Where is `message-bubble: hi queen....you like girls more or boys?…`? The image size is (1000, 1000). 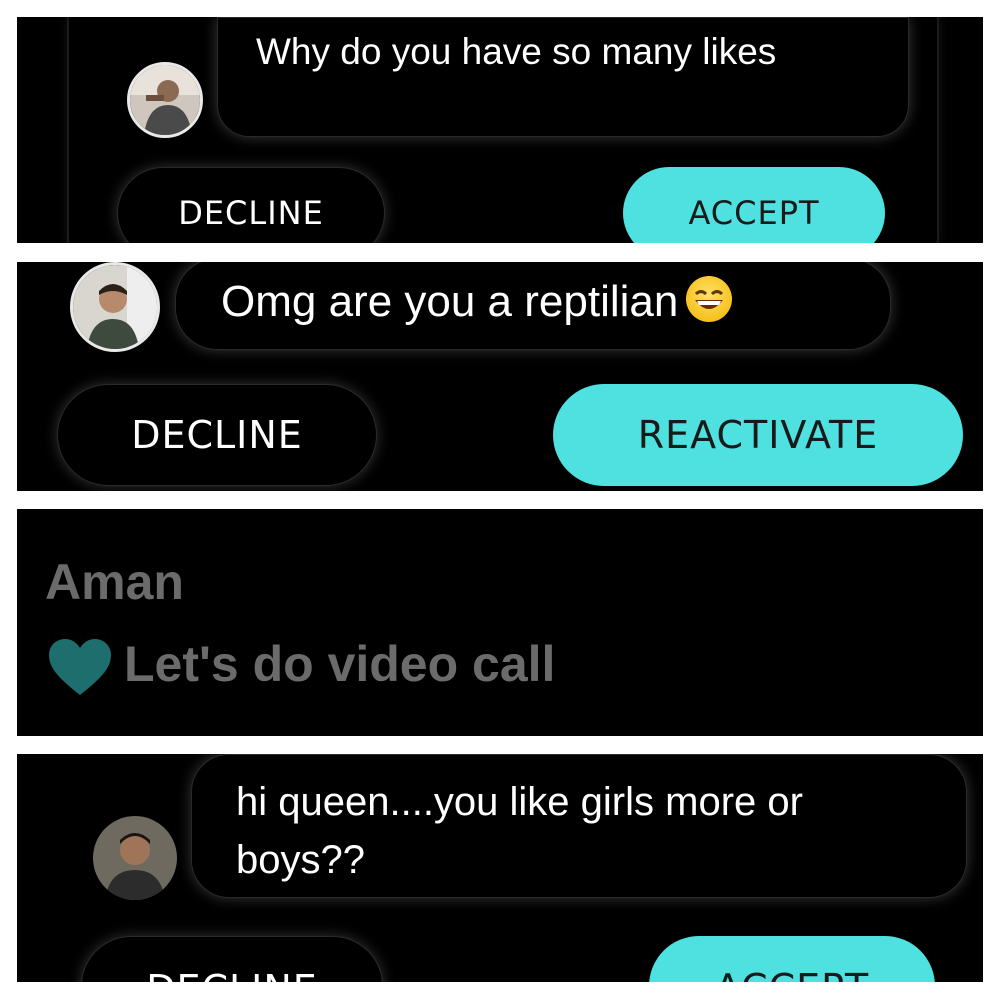
message-bubble: hi queen....you like girls more or boys?… is located at coordinates (579, 826).